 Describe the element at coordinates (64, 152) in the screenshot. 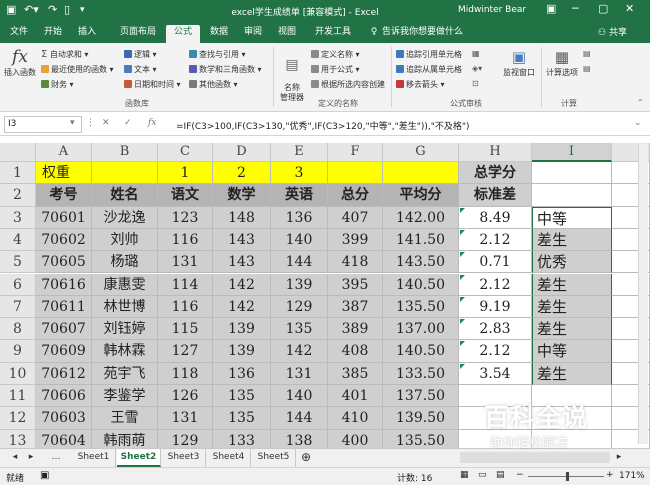

I see `column-header-a: A` at that location.